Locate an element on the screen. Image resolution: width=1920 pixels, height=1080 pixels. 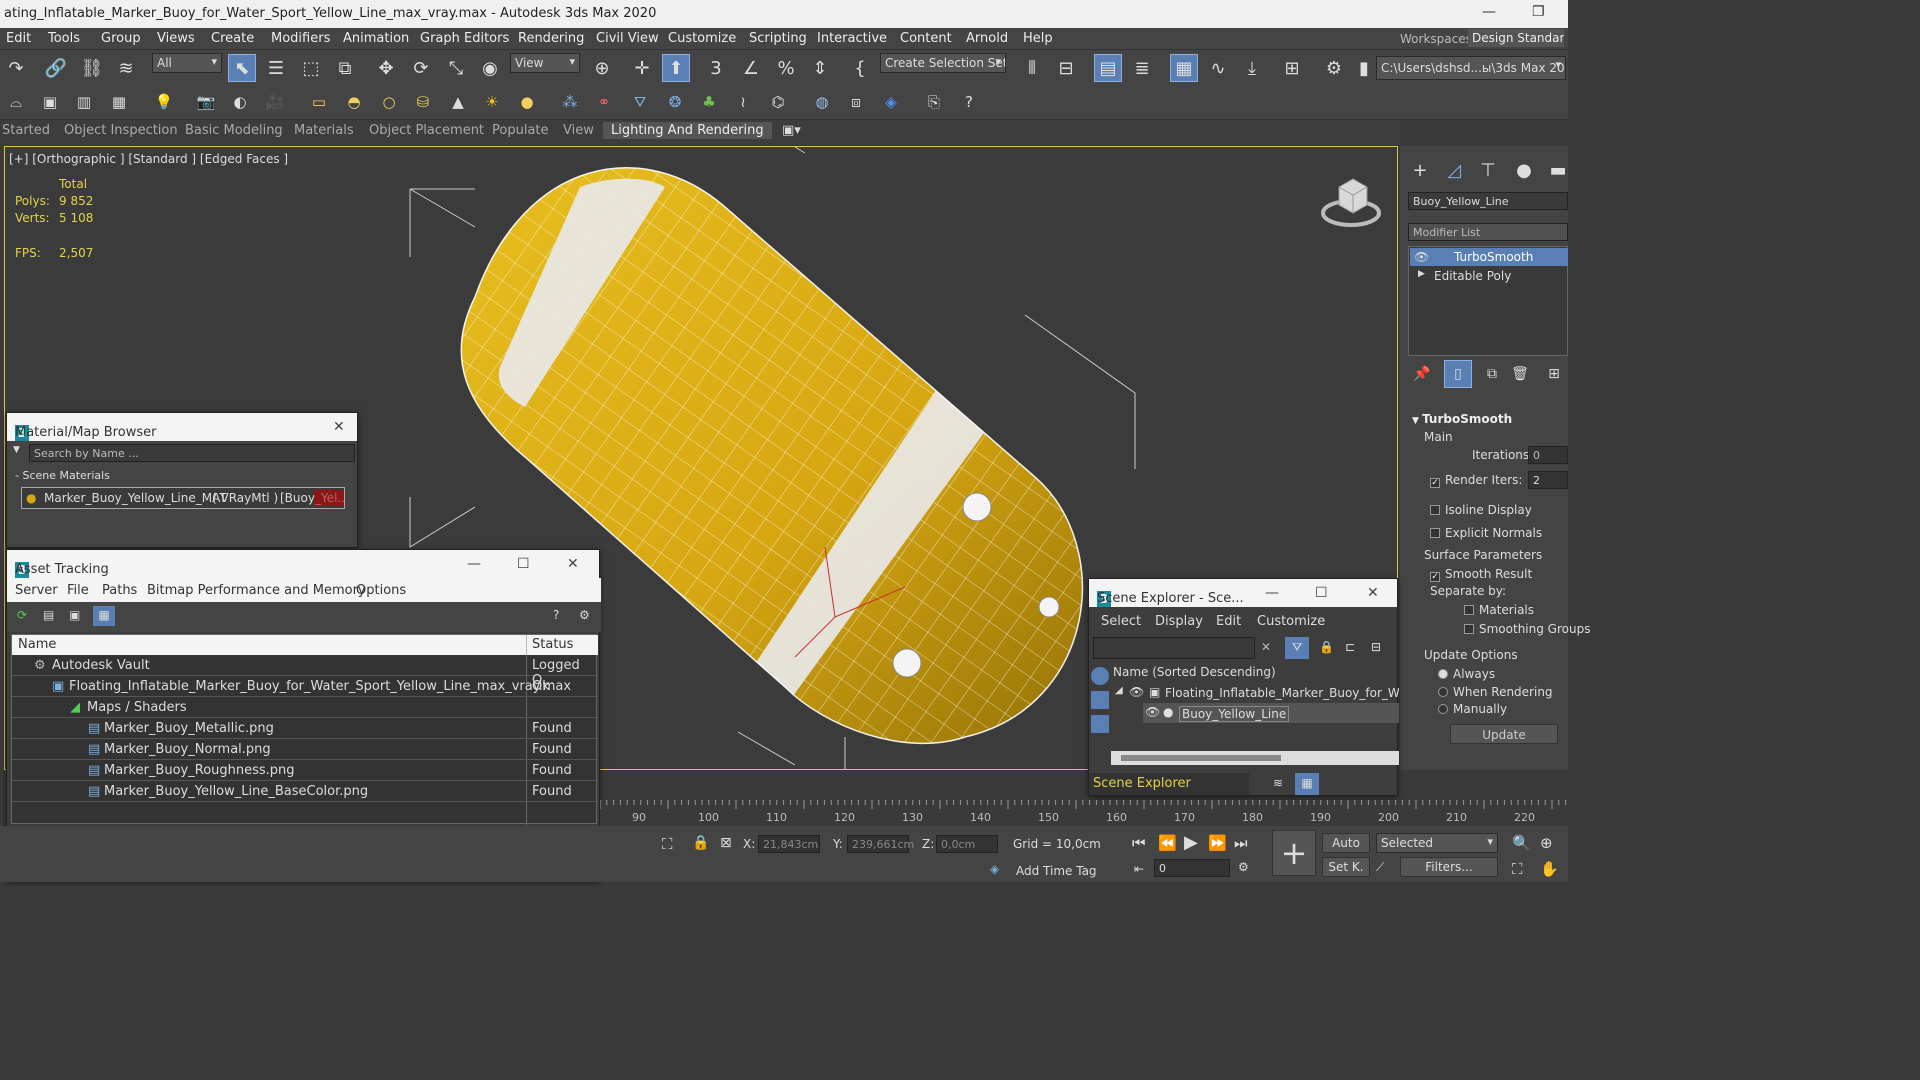
stack-item-editable-poly: ▶ Editable Poly is located at coordinates (1489, 276).